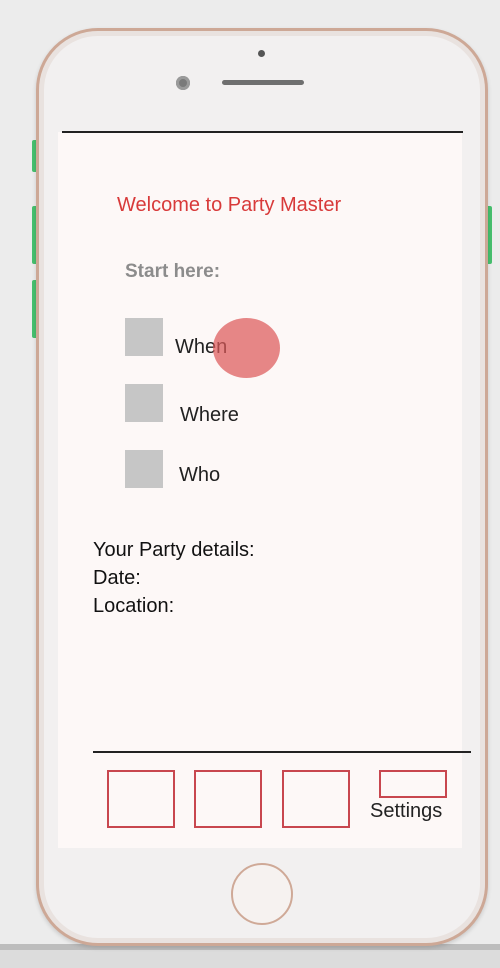  Describe the element at coordinates (229, 205) in the screenshot. I see `welcome-title: Welcome to Party Master` at that location.